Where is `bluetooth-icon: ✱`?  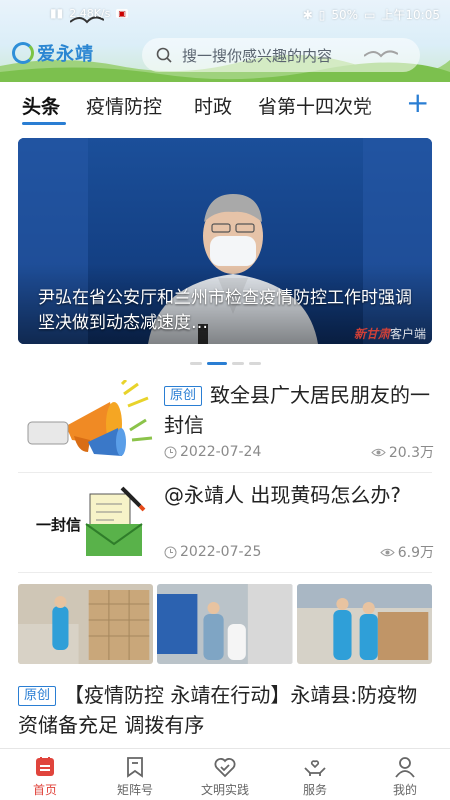
bluetooth-icon: ✱ is located at coordinates (307, 14).